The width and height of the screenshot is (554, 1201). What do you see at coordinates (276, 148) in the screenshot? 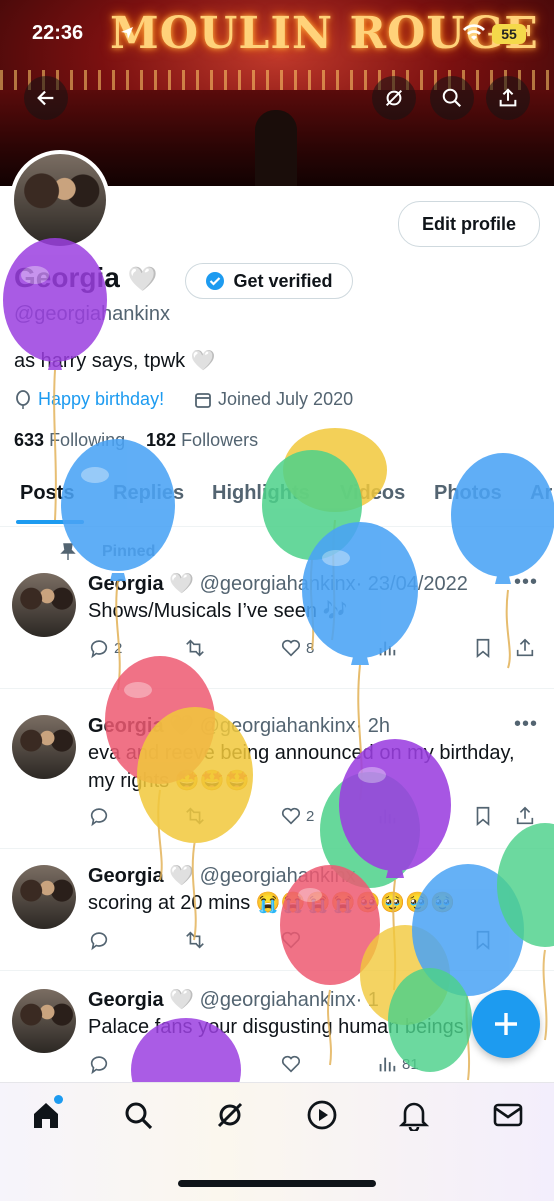
I see `banner-person` at bounding box center [276, 148].